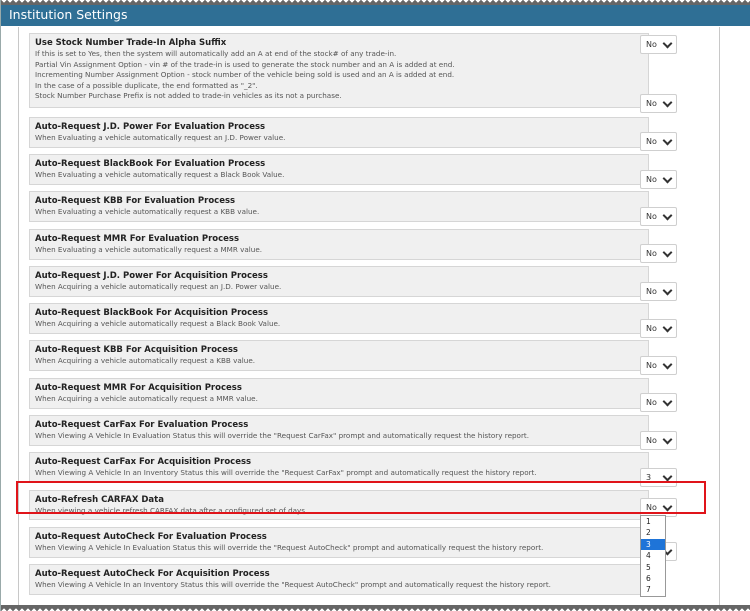 This screenshot has width=750, height=611. Describe the element at coordinates (653, 567) in the screenshot. I see `dropdown-option: 5` at that location.